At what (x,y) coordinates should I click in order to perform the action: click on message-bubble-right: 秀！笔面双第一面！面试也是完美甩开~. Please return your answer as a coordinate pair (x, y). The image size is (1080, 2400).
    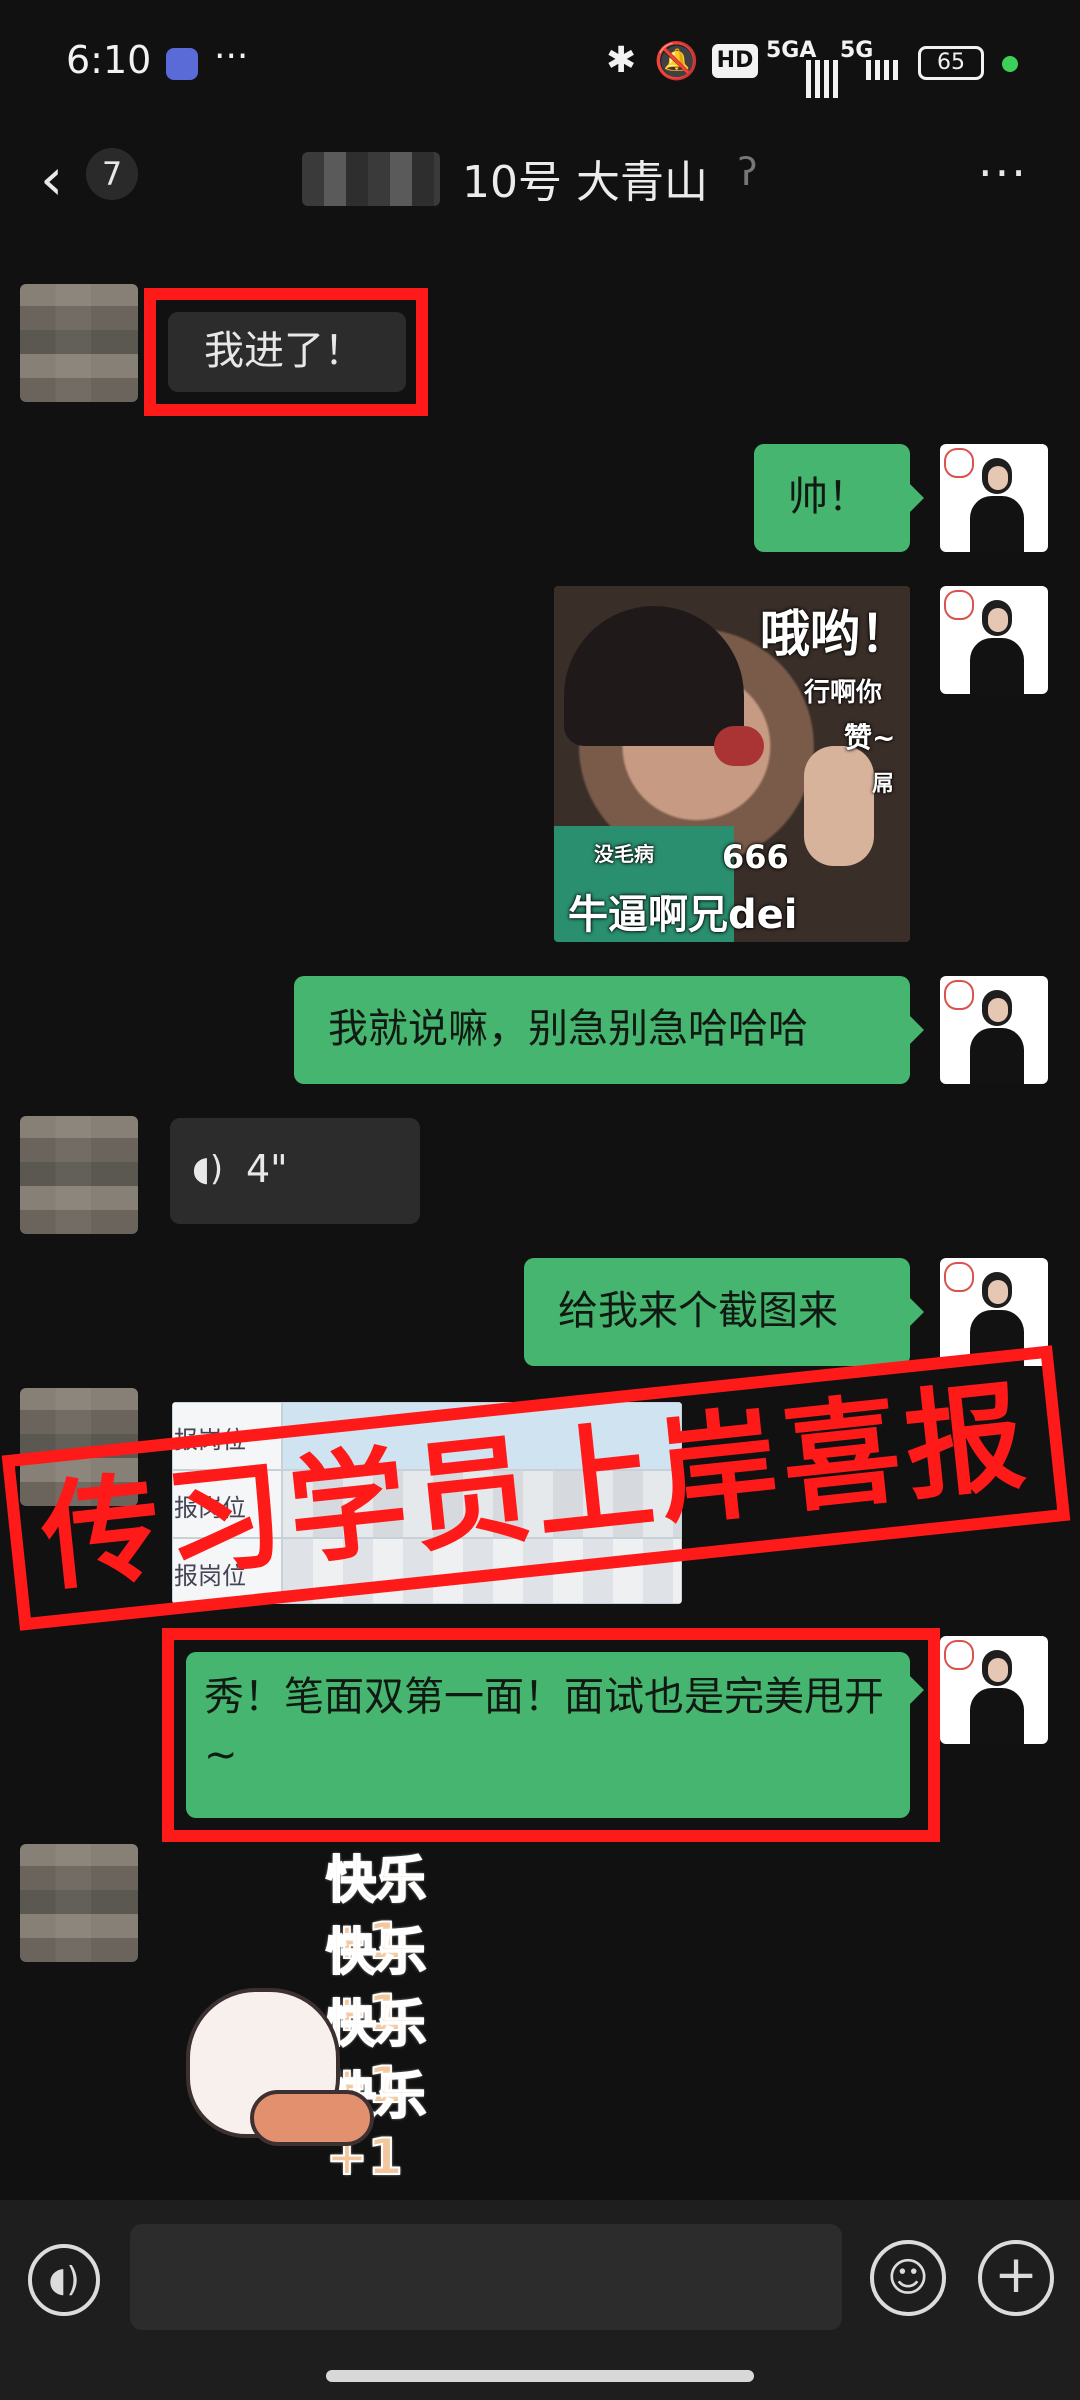
    Looking at the image, I should click on (548, 1735).